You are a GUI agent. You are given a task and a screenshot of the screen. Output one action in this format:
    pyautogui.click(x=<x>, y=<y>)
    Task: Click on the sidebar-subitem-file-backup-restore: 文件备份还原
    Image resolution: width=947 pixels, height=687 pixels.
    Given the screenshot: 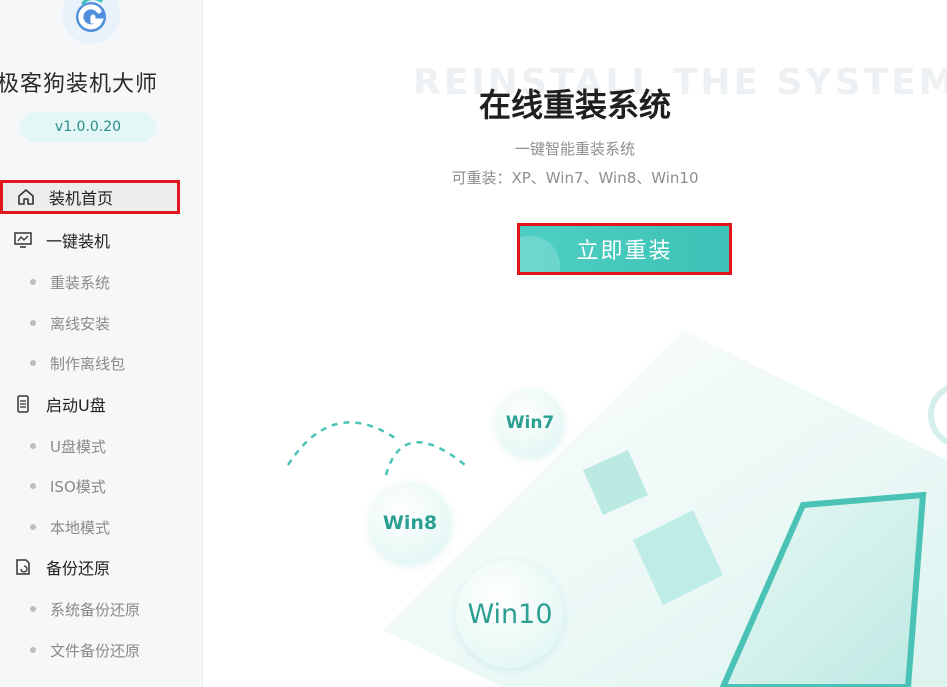 What is the action you would take?
    pyautogui.click(x=85, y=650)
    